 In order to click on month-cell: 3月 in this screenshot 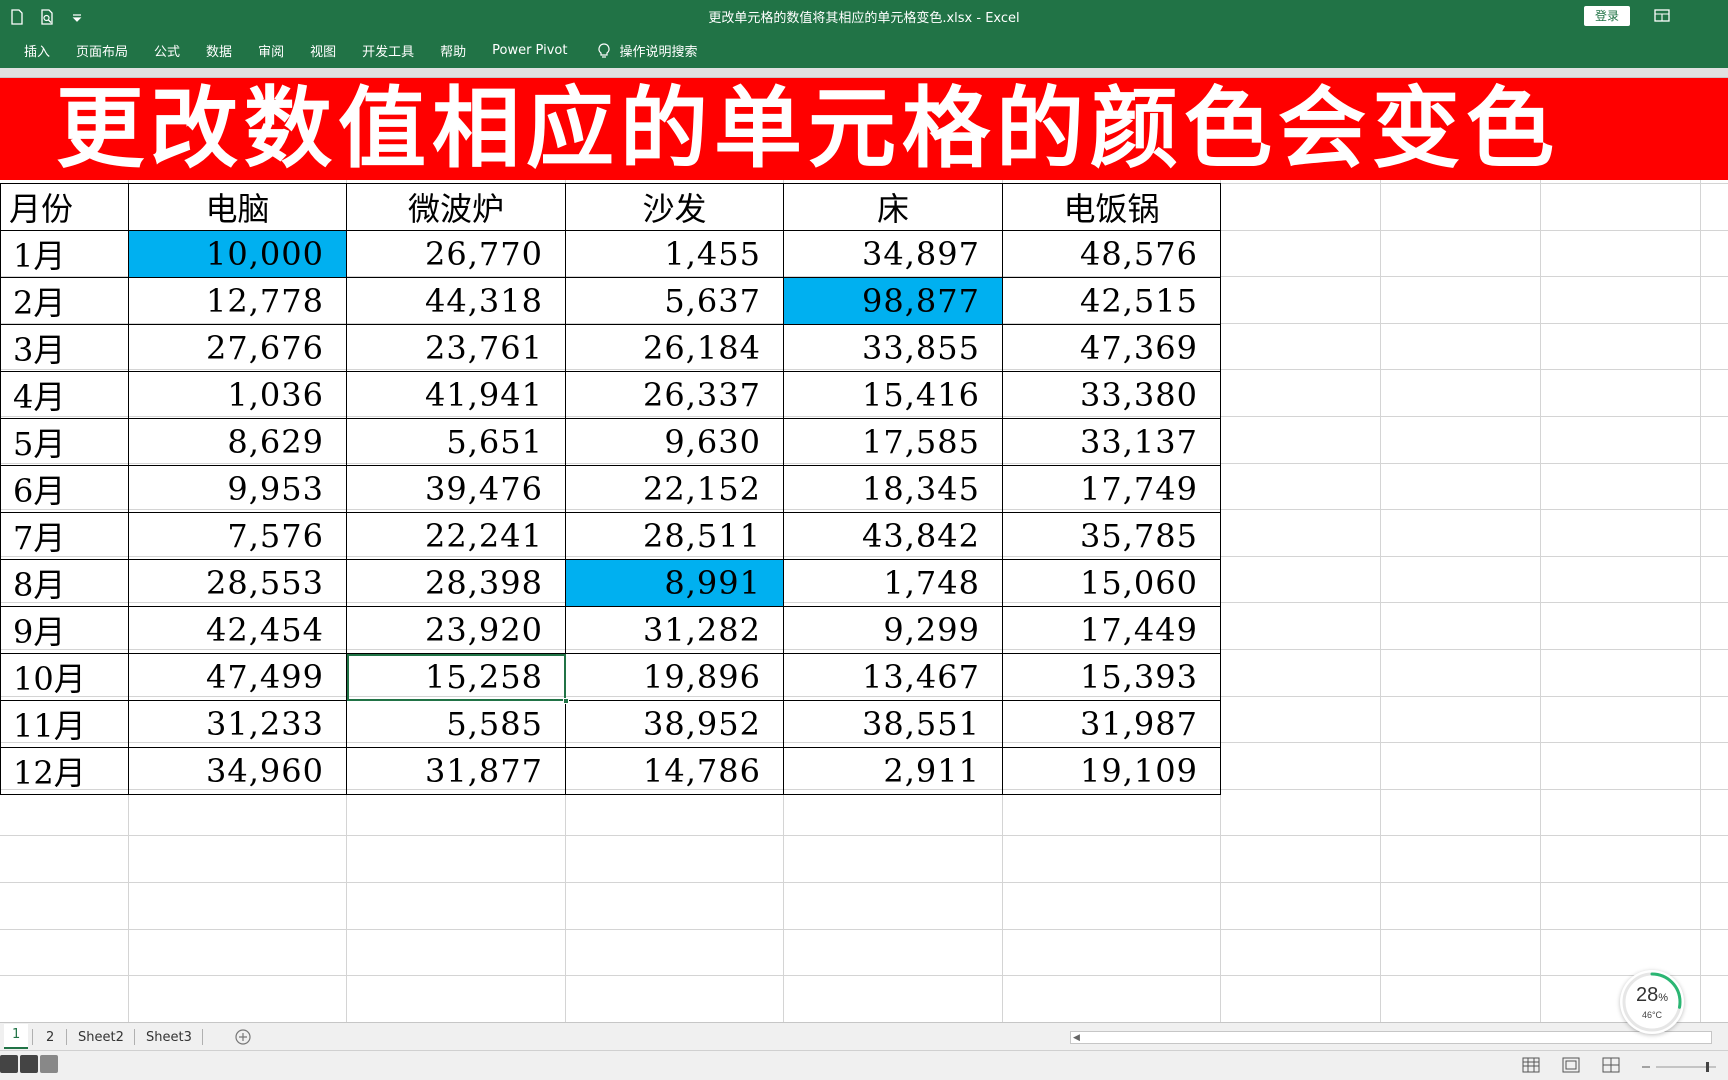, I will do `click(64, 348)`.